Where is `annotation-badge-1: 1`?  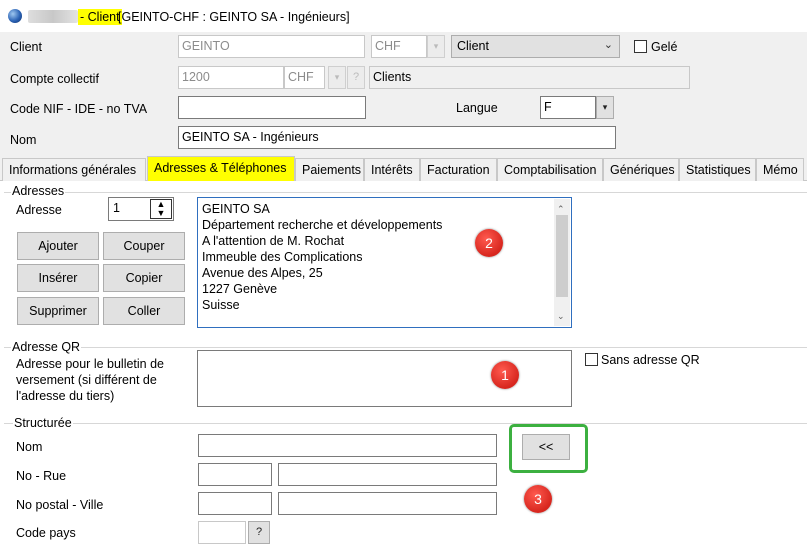
annotation-badge-1: 1 is located at coordinates (505, 375).